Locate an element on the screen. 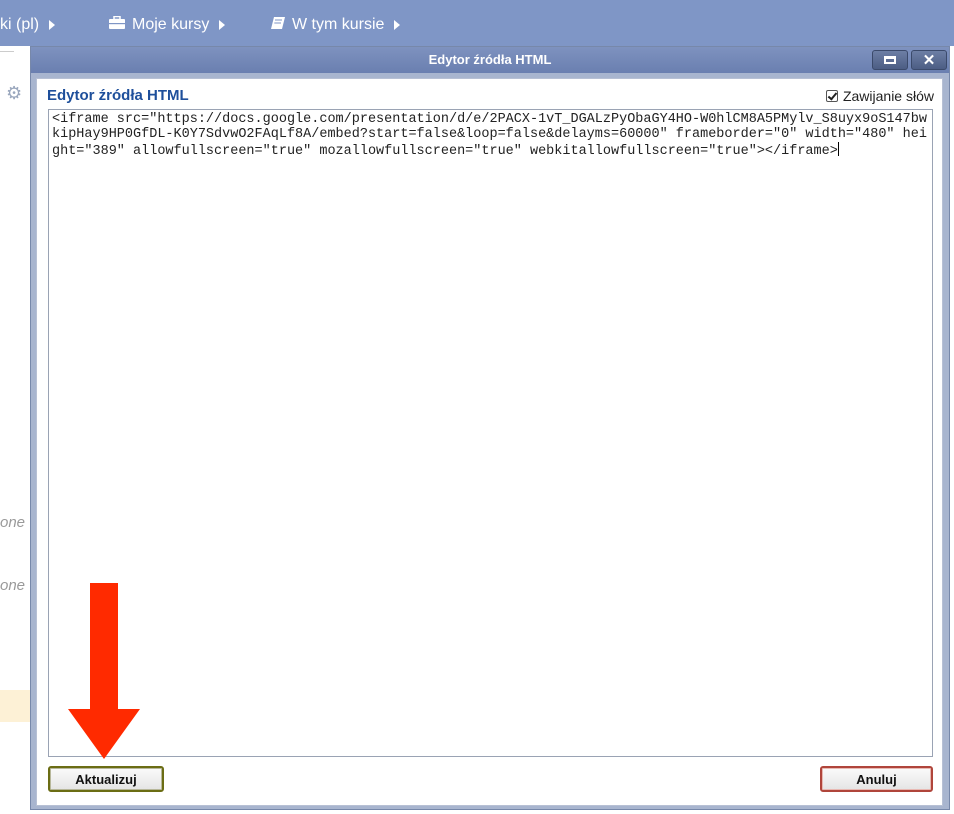 The image size is (954, 814). update-button: Aktualizuj is located at coordinates (106, 779).